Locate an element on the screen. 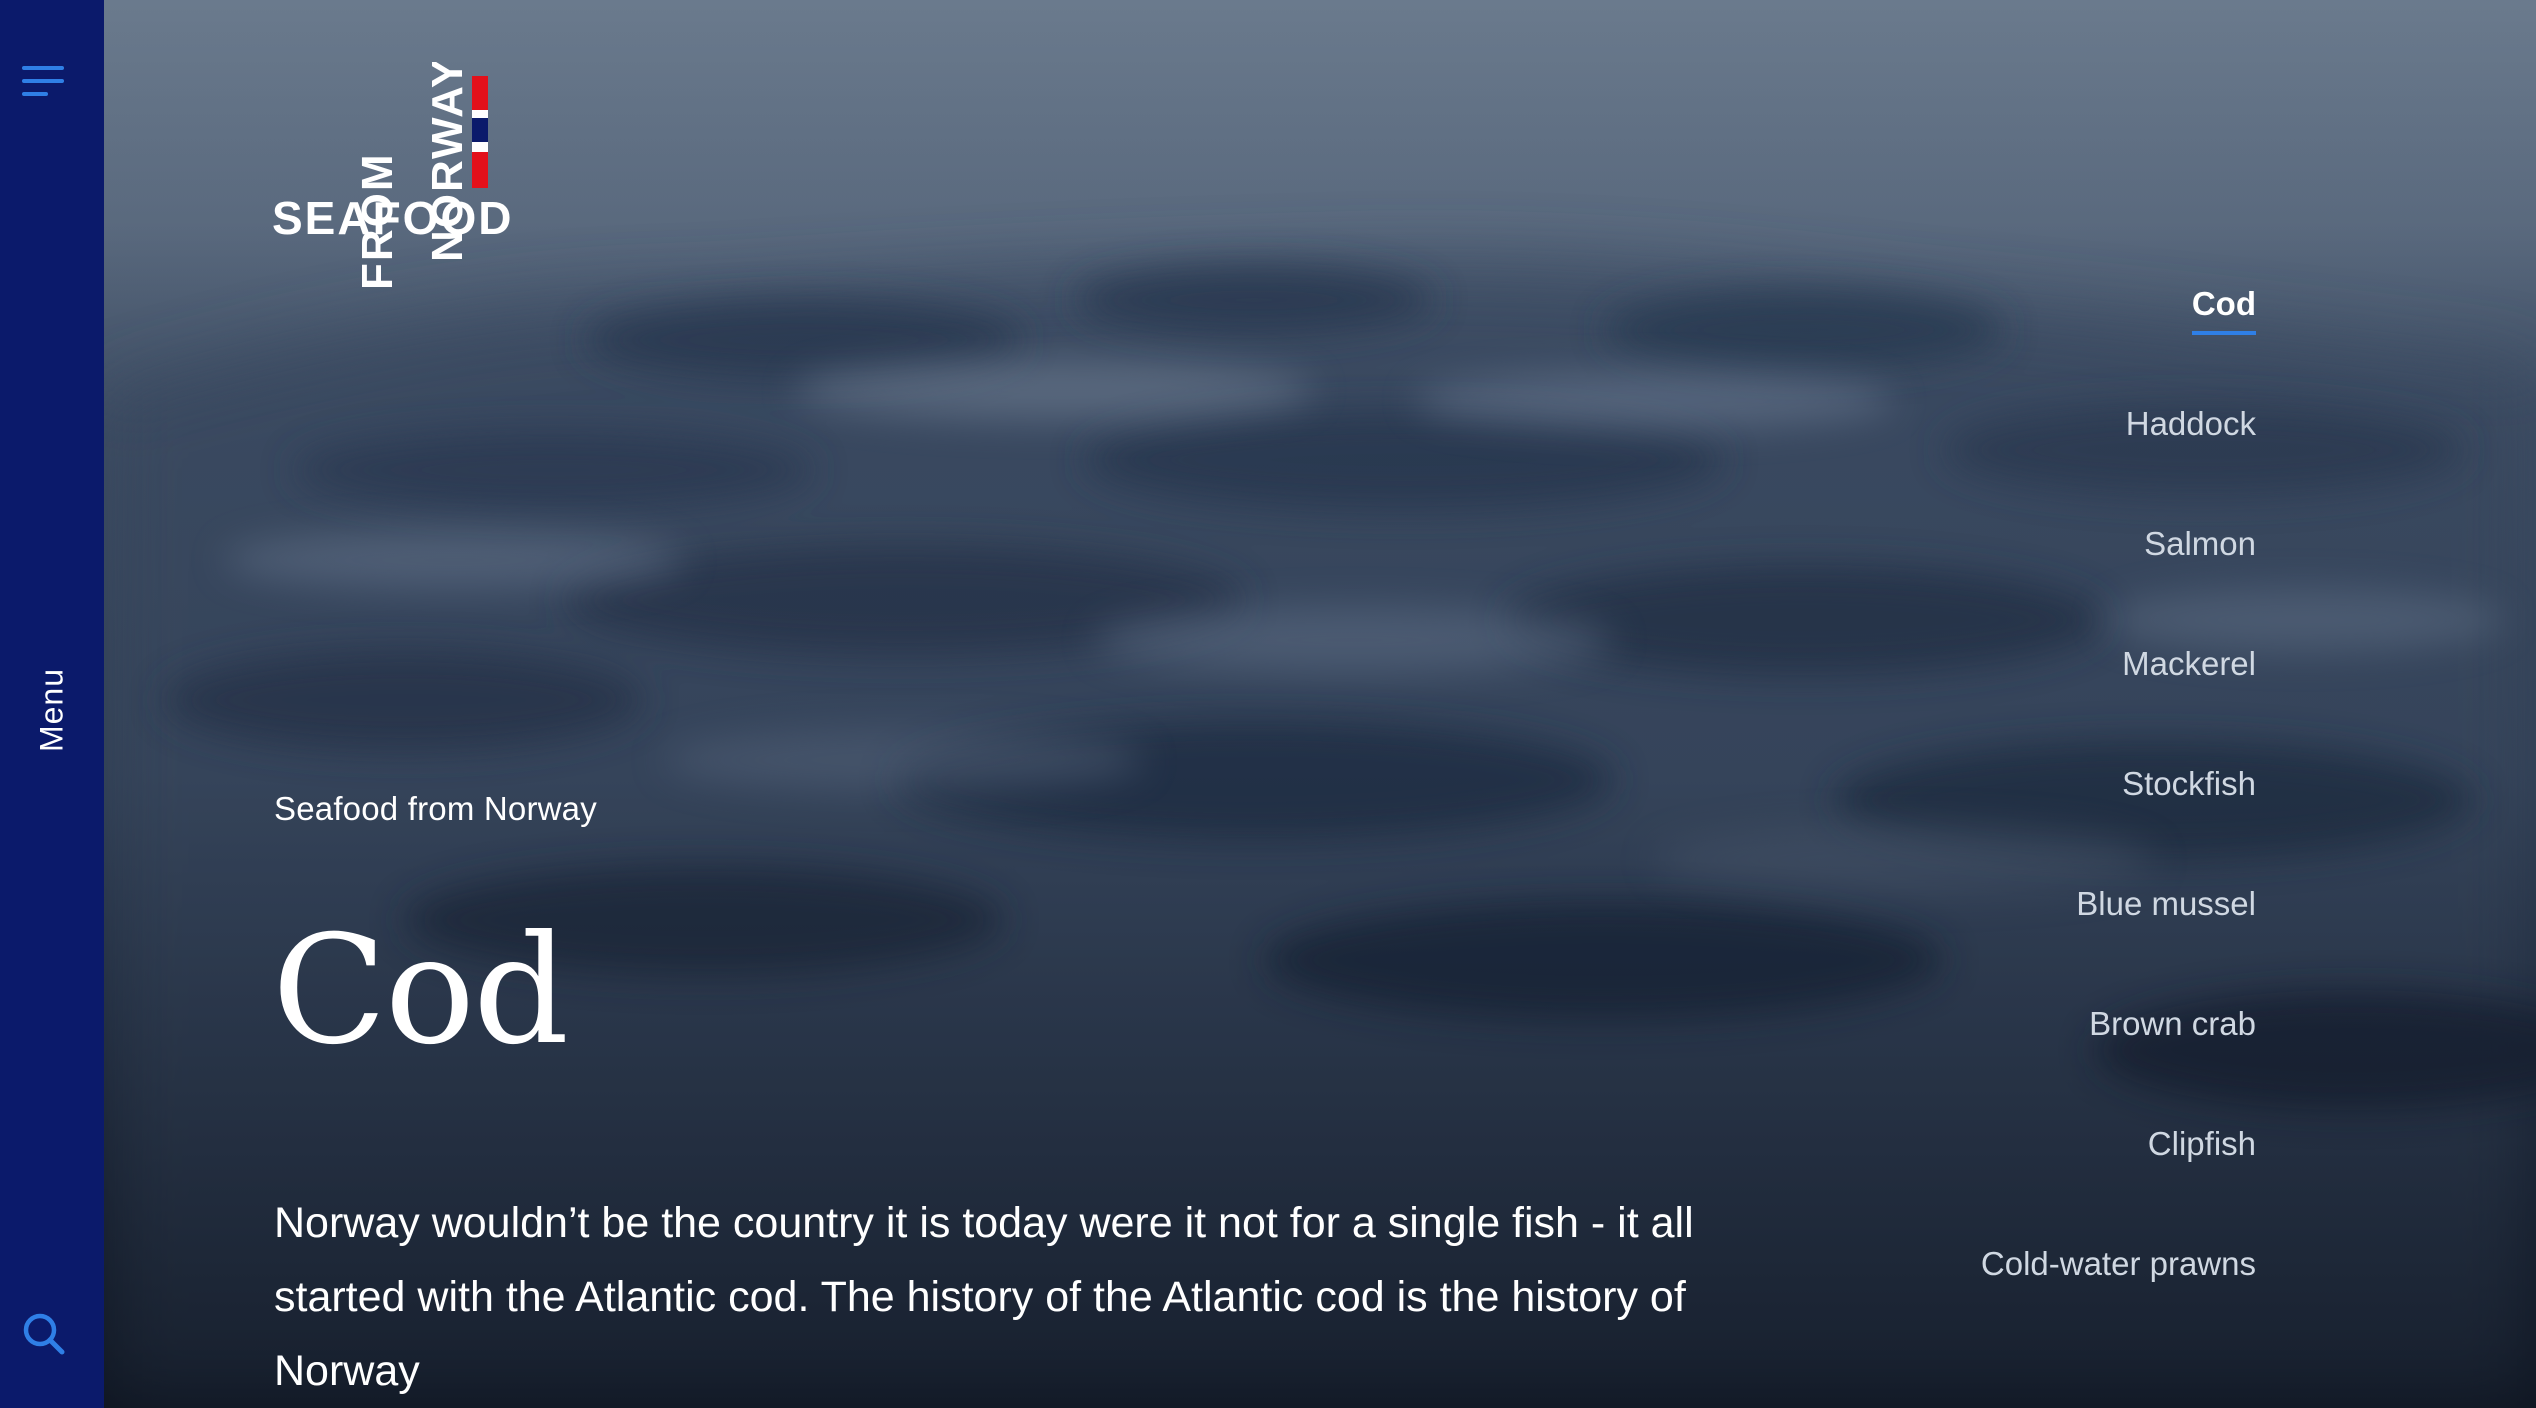  menu-button: Menu is located at coordinates (52, 710).